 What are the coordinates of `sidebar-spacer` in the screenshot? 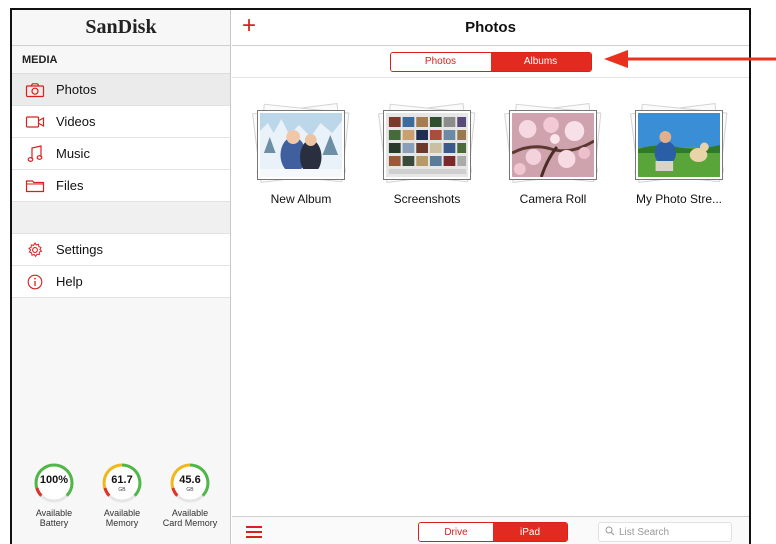 It's located at (121, 218).